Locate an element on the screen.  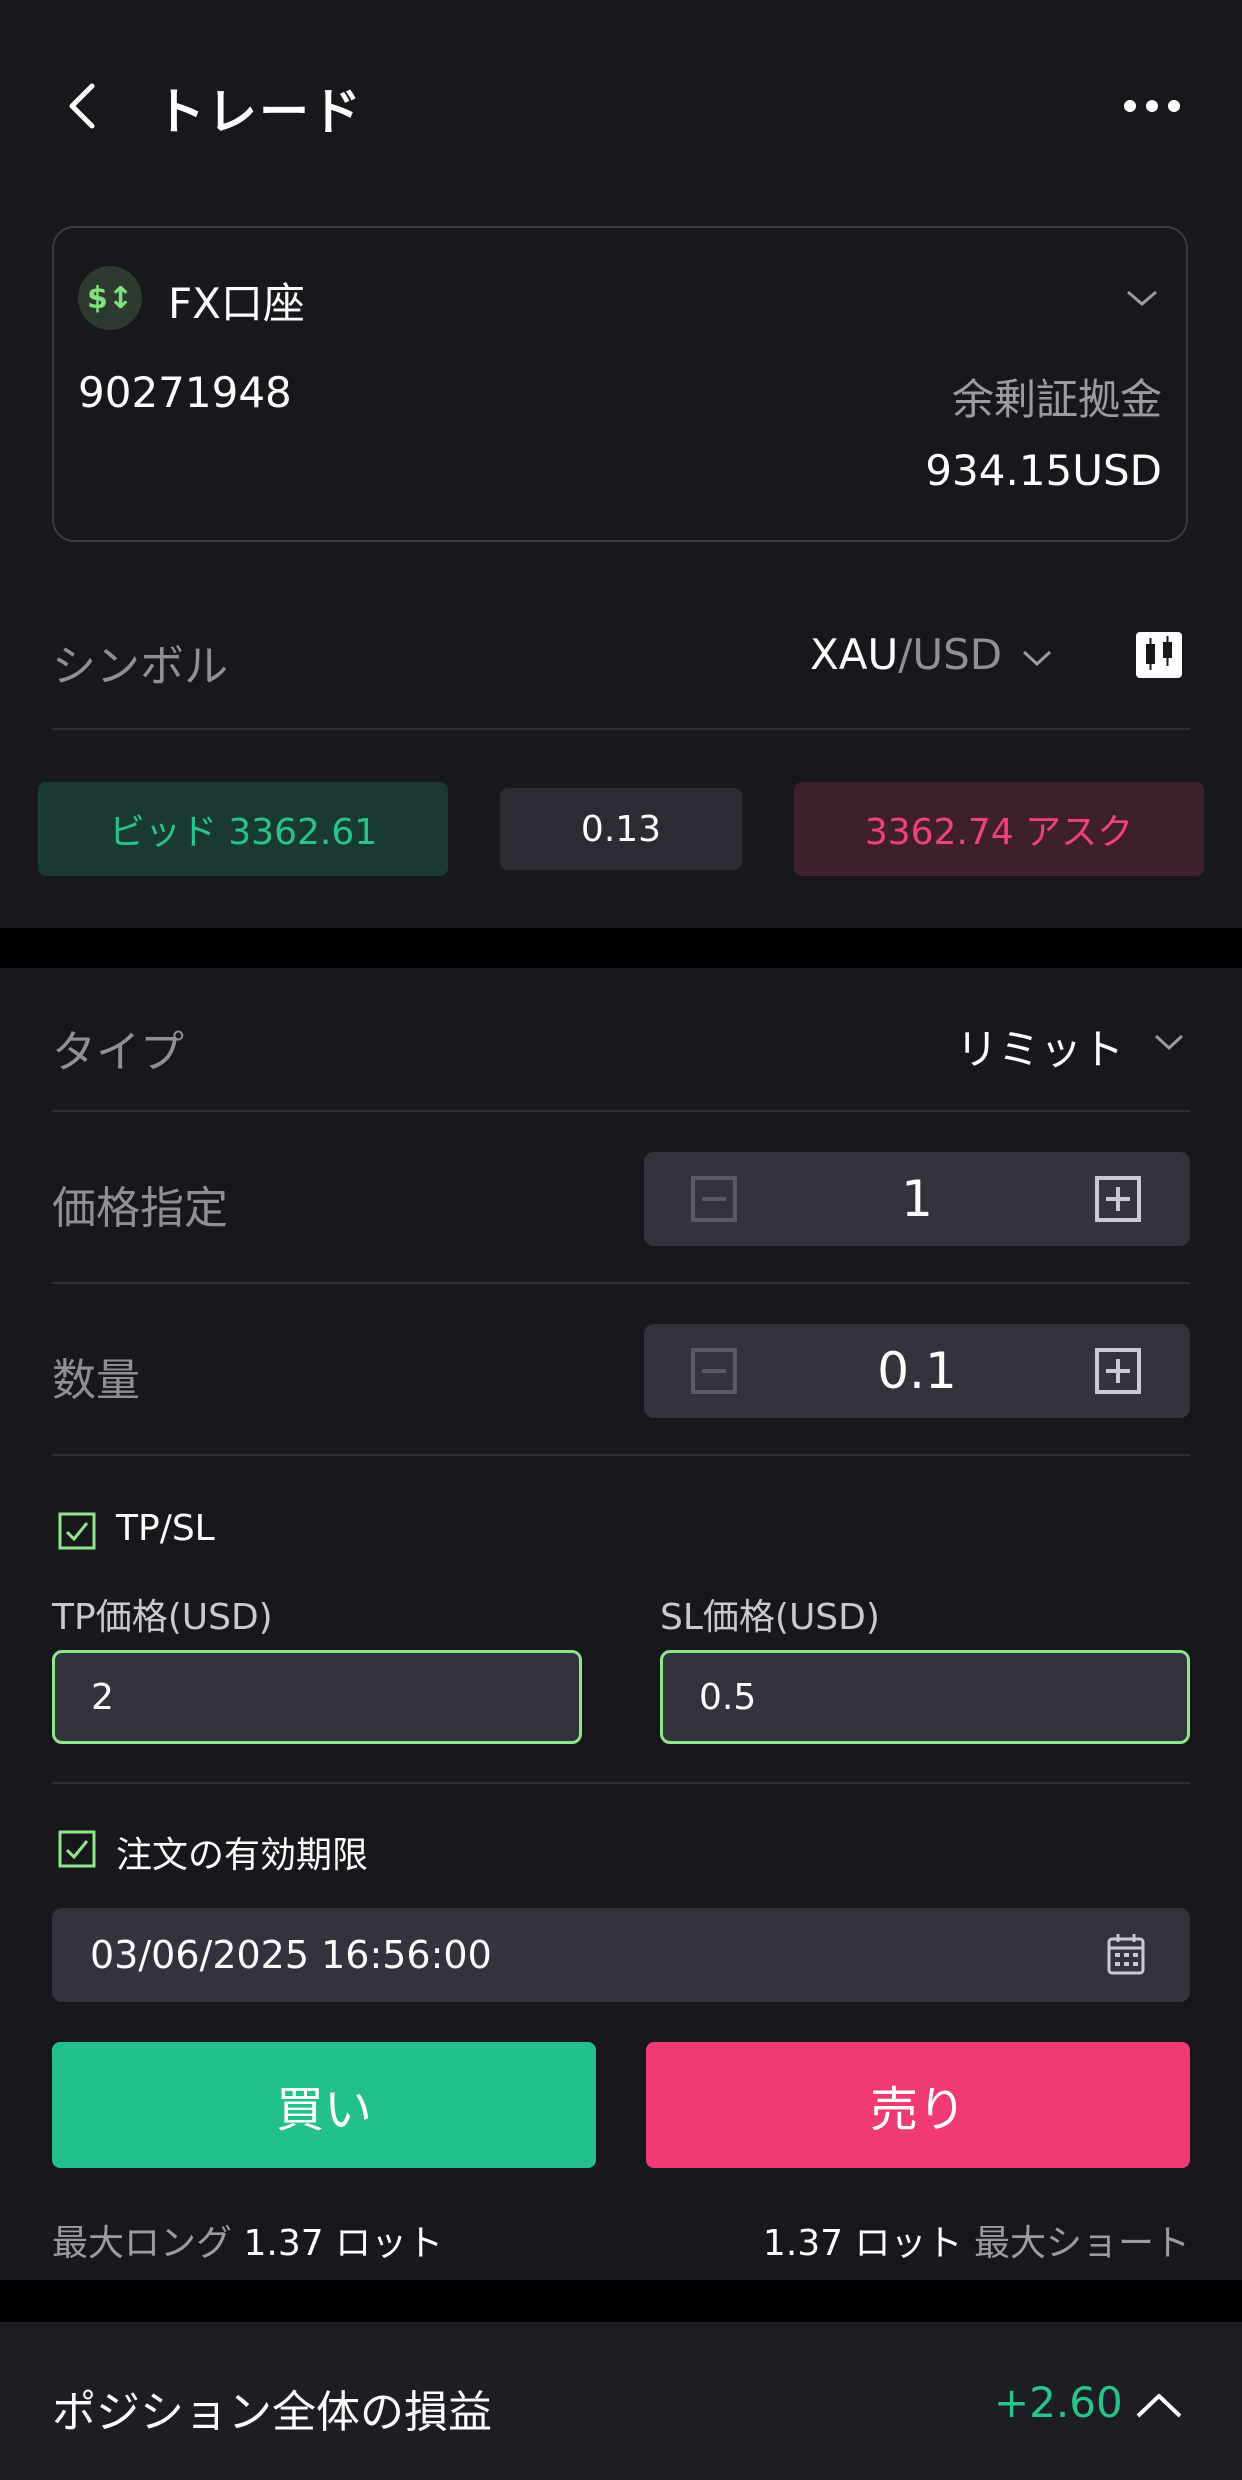
calendar-icon is located at coordinates (1126, 1954).